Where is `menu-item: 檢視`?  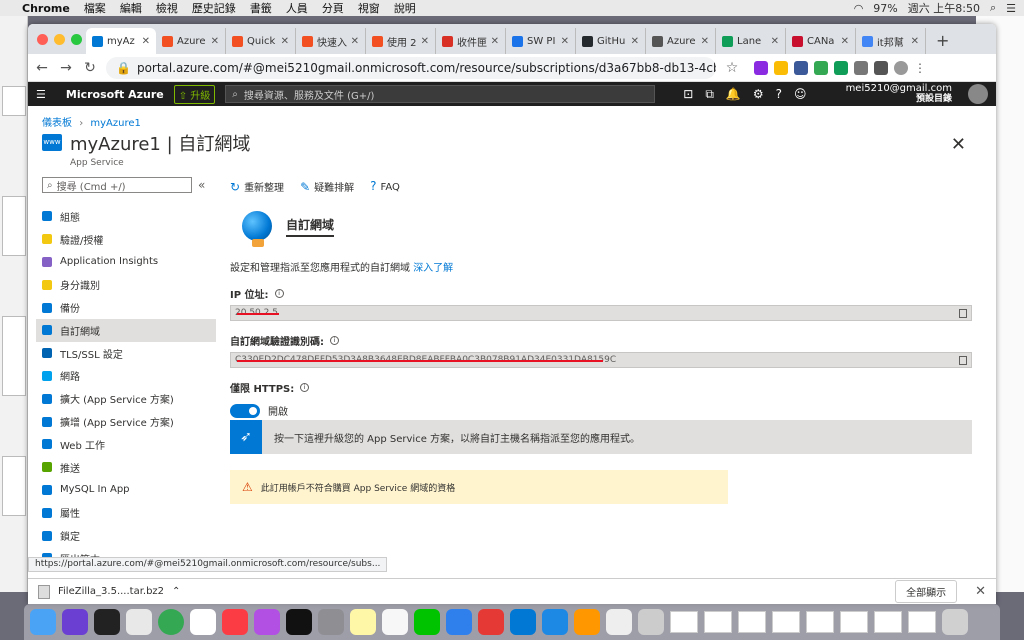
menu-item: 檢視 is located at coordinates (167, 8).